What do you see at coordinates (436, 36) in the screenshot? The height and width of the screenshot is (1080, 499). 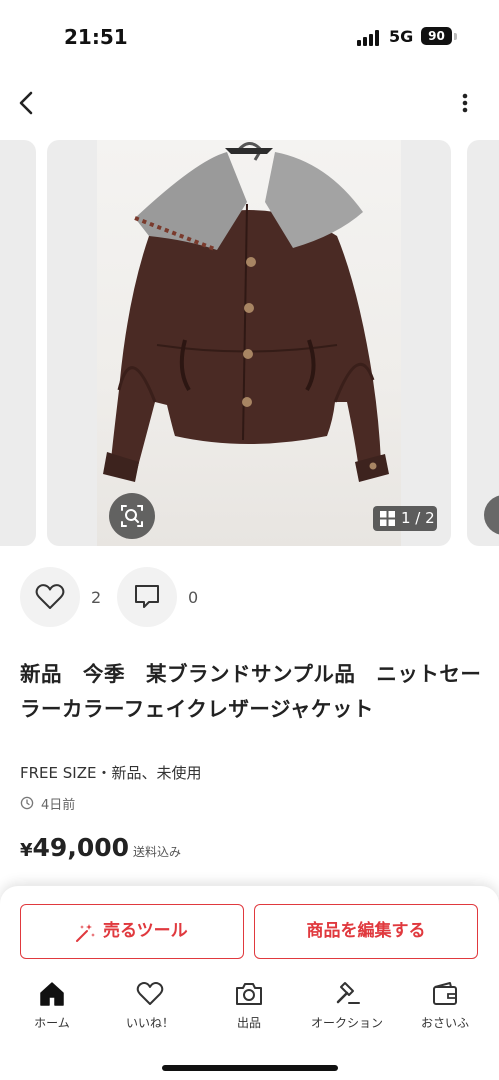 I see `battery-icon: 90` at bounding box center [436, 36].